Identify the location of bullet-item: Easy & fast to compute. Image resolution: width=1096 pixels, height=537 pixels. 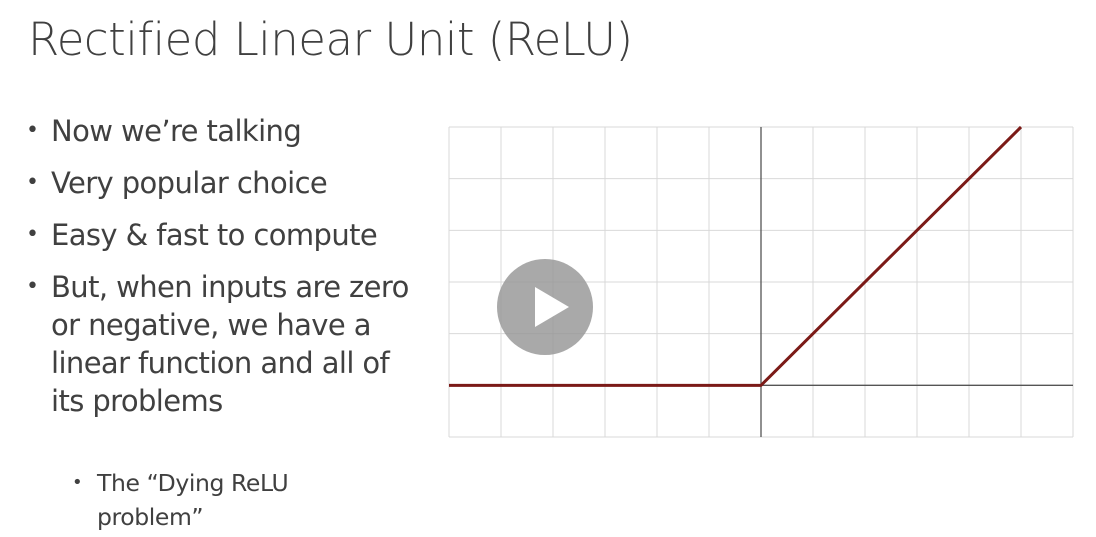
(226, 235).